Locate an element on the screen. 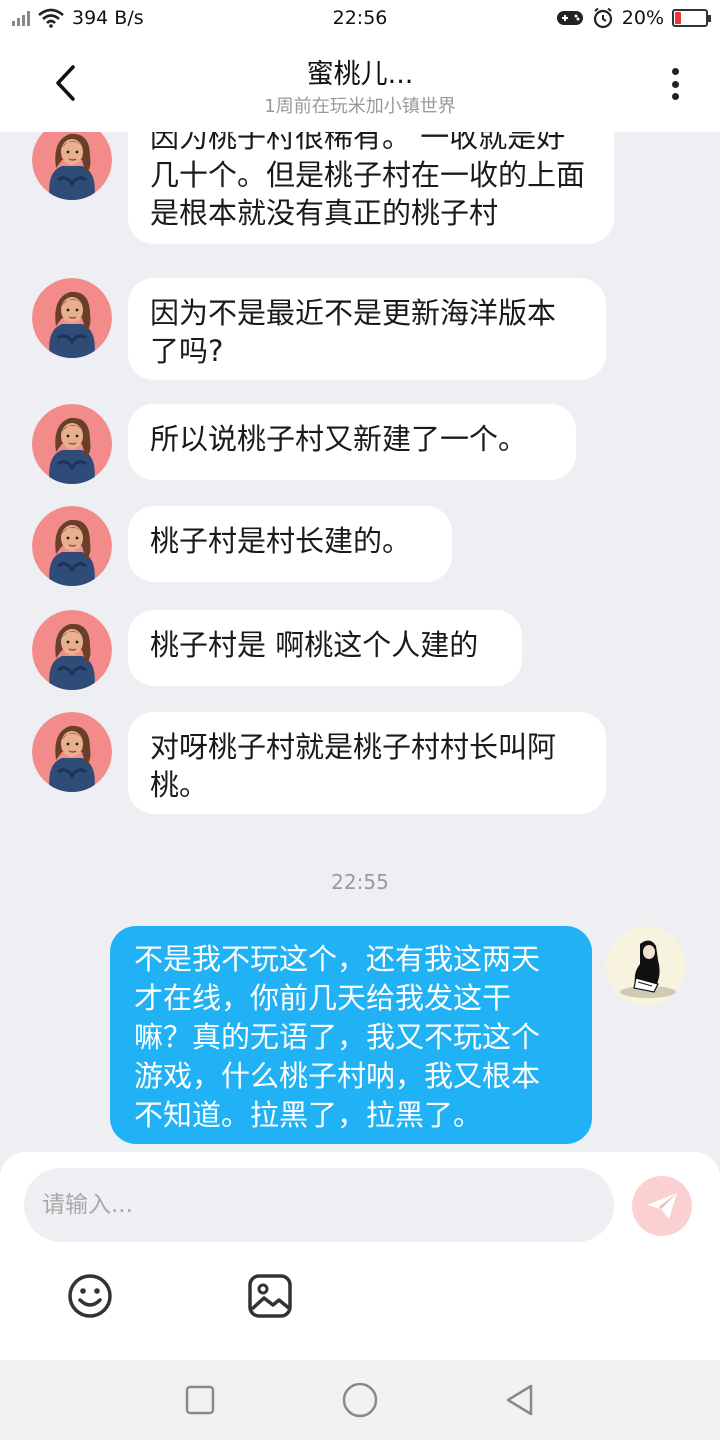 The image size is (720, 1440). back-nav-button is located at coordinates (520, 1400).